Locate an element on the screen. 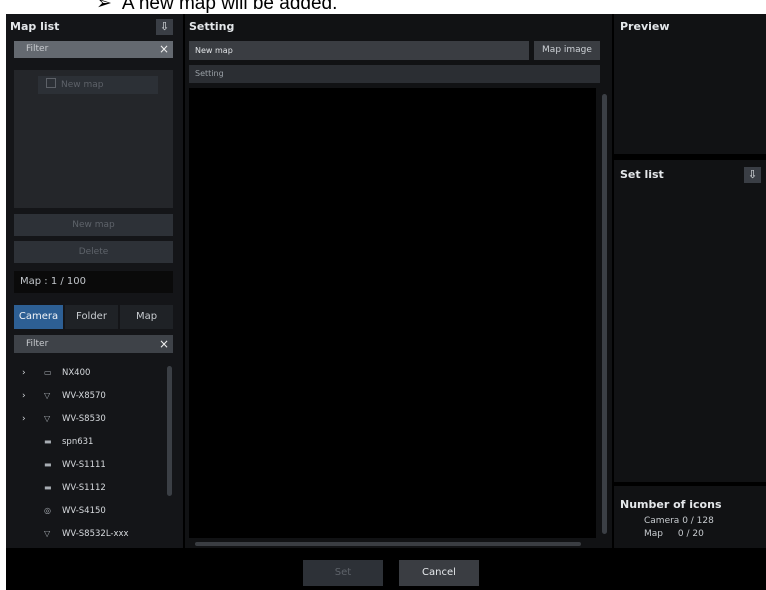 This screenshot has height=590, width=766. map-item-label: New map is located at coordinates (82, 85).